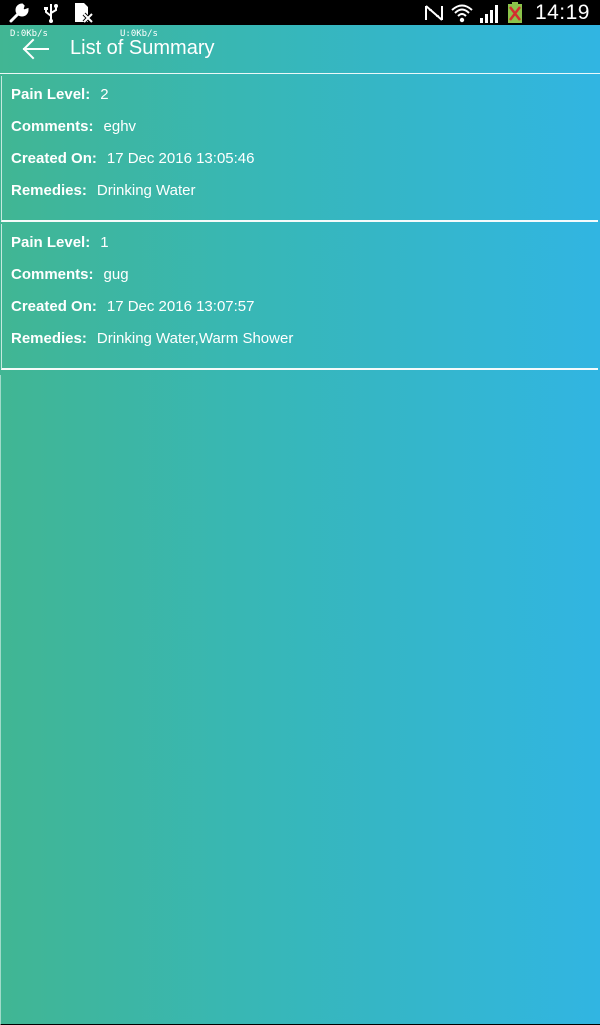 This screenshot has height=1025, width=600. I want to click on status-bar: 14:19, so click(300, 12).